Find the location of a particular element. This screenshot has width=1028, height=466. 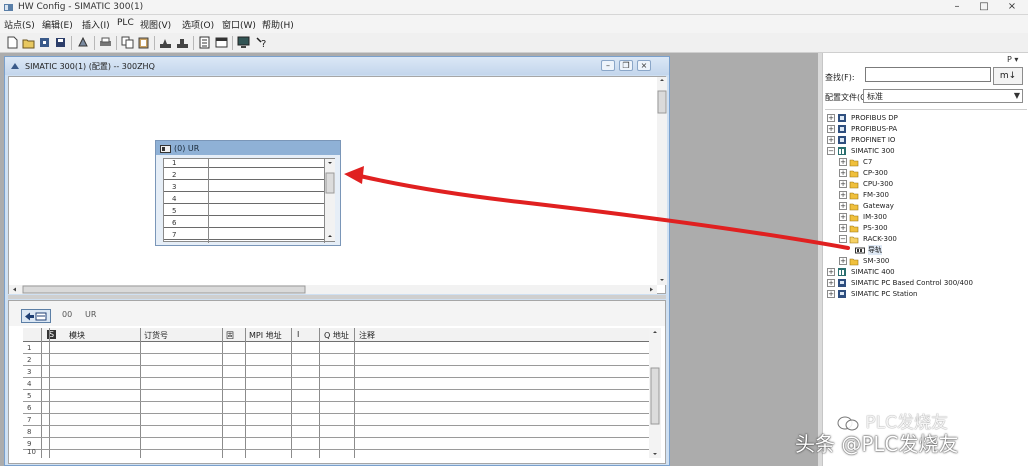

table-row: 1 is located at coordinates (336, 348).